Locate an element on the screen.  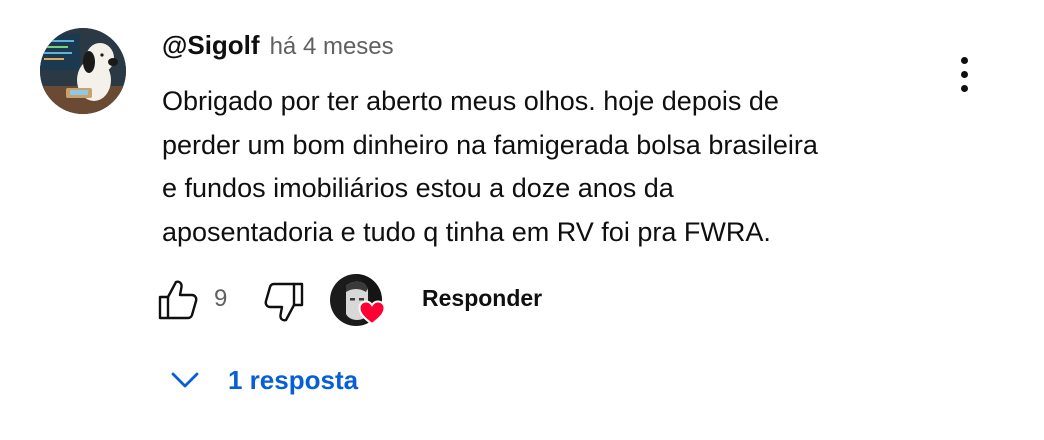
thumb-down-icon is located at coordinates (284, 302).